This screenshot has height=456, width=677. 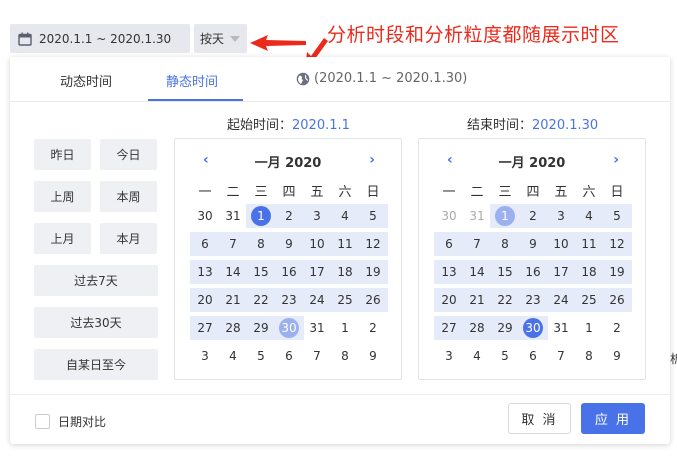 What do you see at coordinates (62, 238) in the screenshot?
I see `quick-last-month-button: 上月` at bounding box center [62, 238].